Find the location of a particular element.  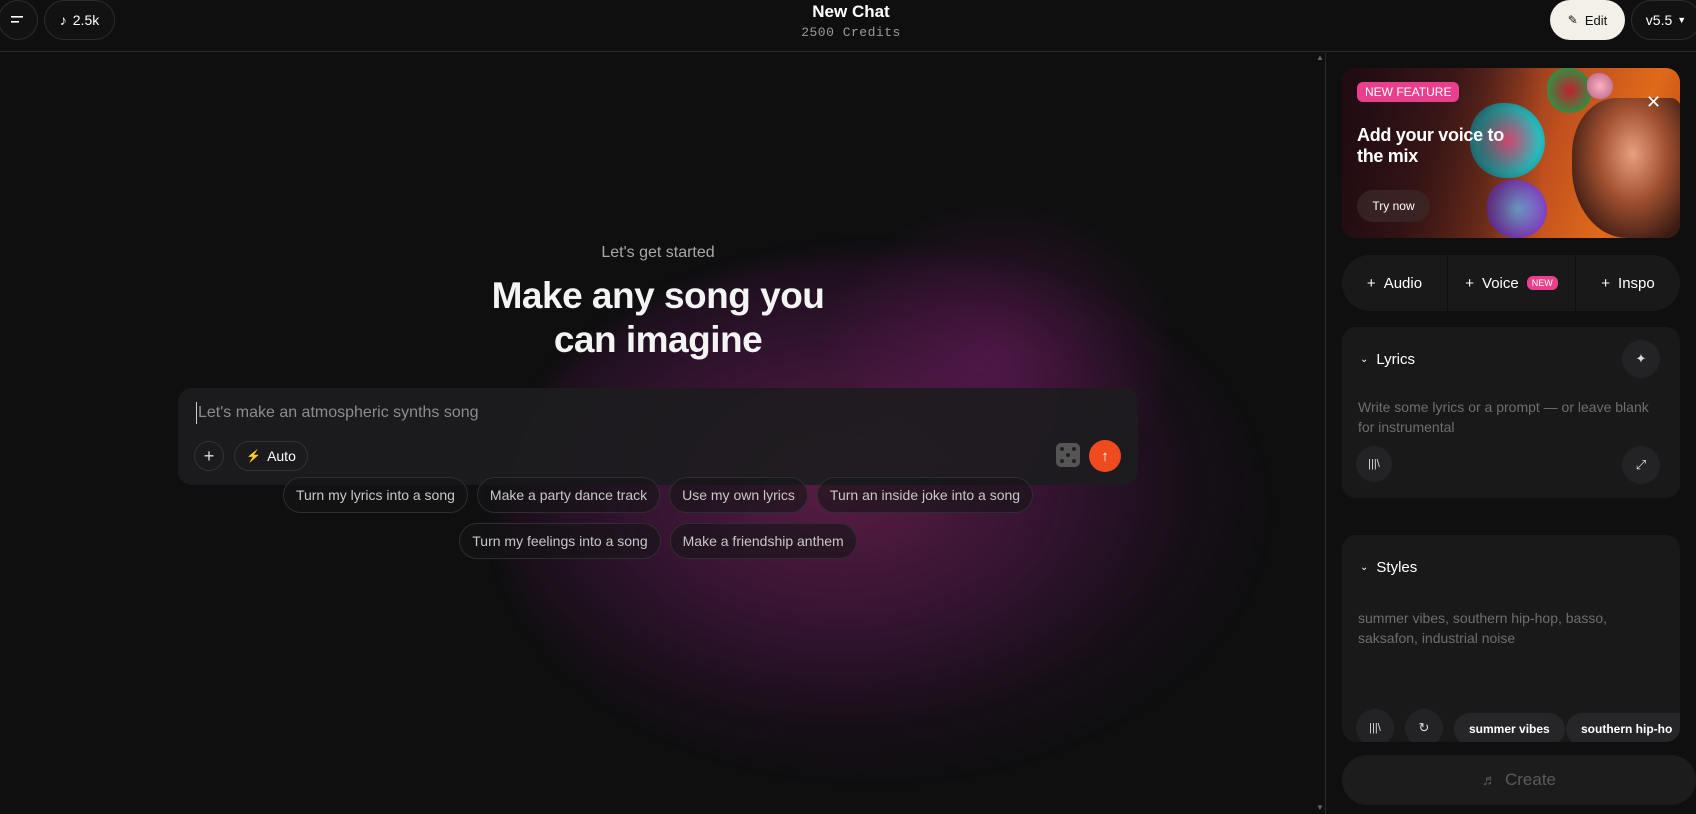

random-dice-button is located at coordinates (1068, 455).